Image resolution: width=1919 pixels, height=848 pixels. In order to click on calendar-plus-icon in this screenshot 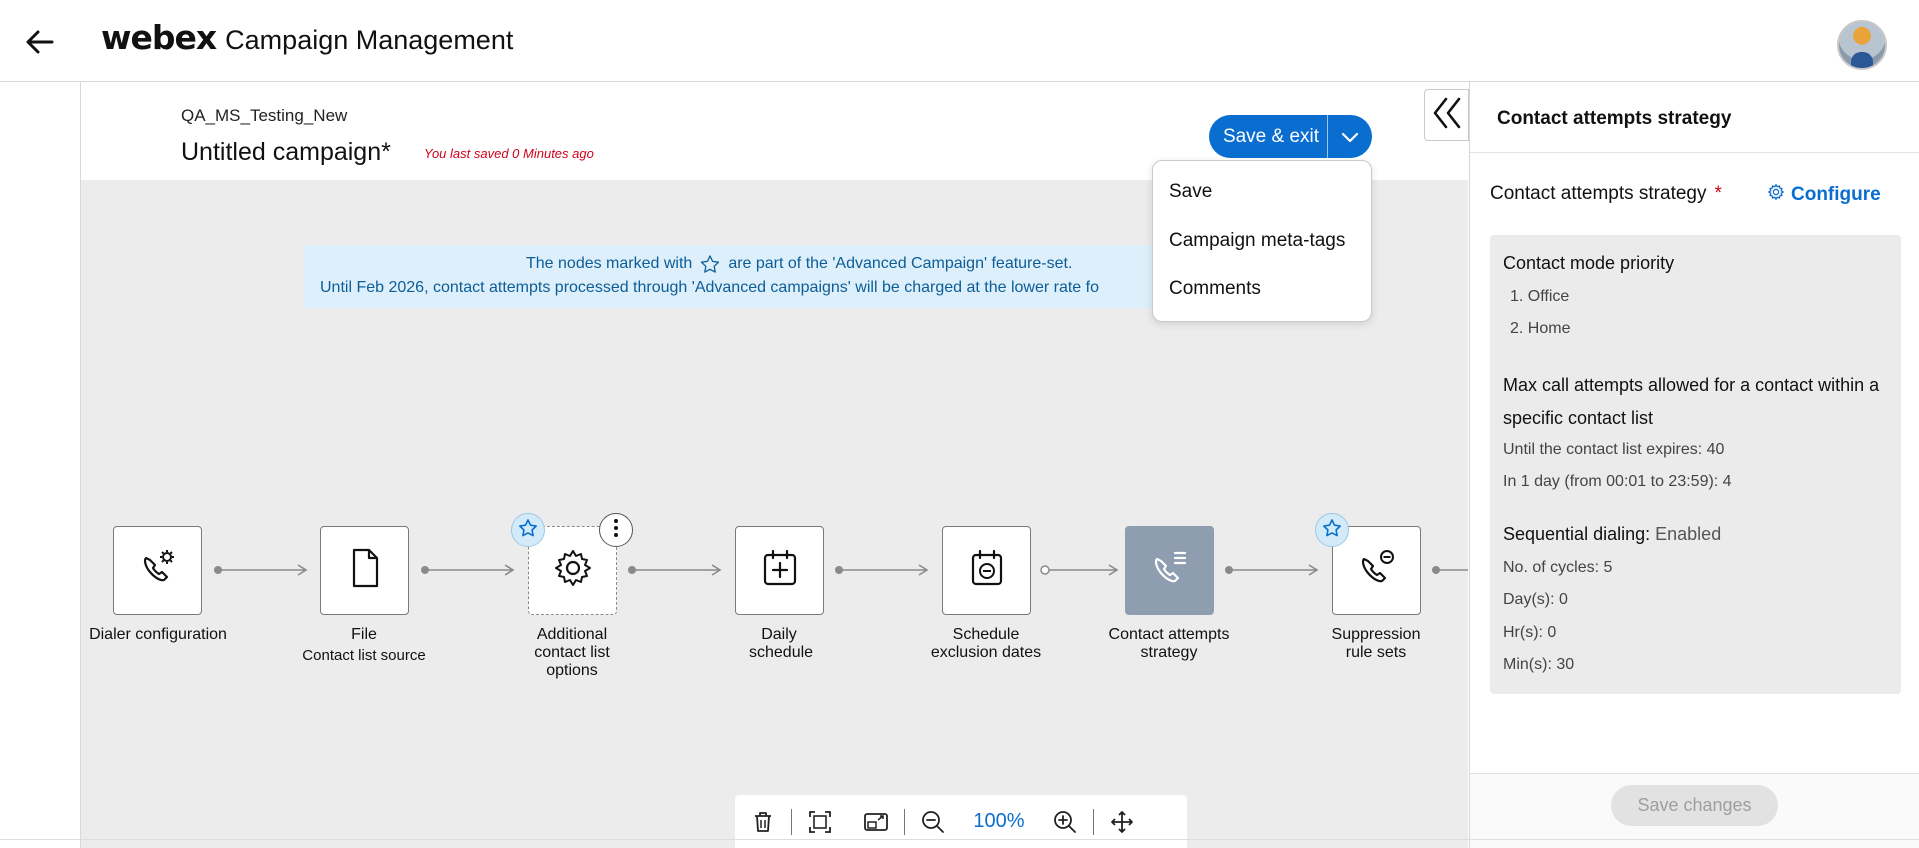, I will do `click(780, 570)`.